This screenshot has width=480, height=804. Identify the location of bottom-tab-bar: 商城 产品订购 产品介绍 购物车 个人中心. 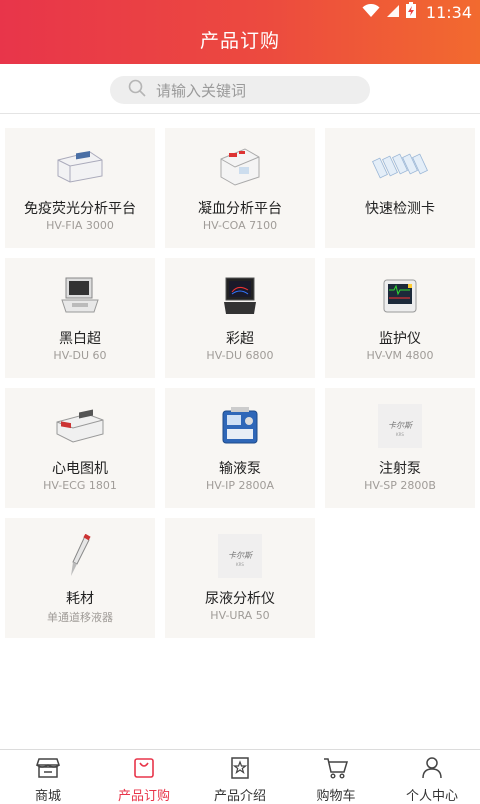
(240, 776).